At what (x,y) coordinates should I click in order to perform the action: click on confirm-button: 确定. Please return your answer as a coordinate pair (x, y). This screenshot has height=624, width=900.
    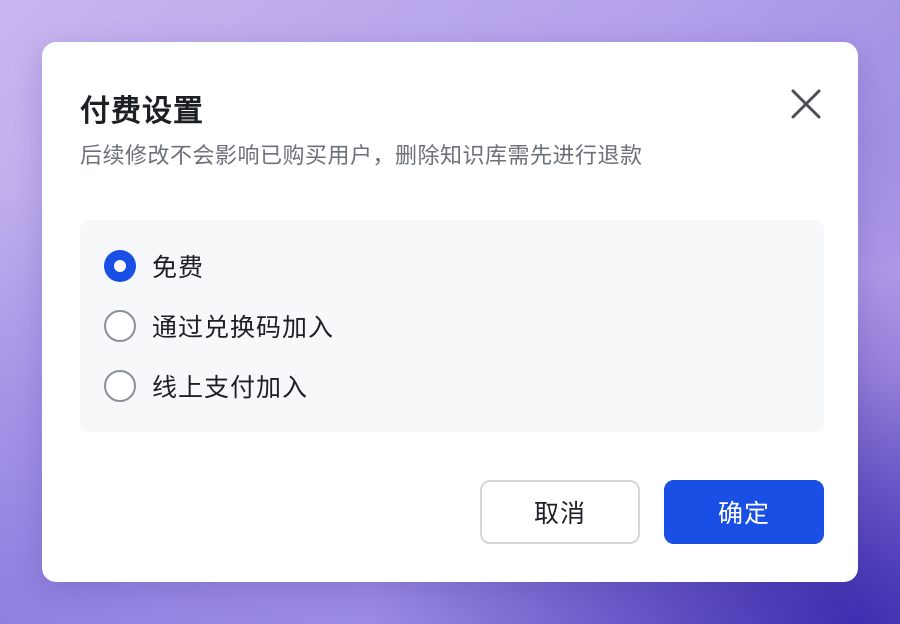
    Looking at the image, I should click on (744, 512).